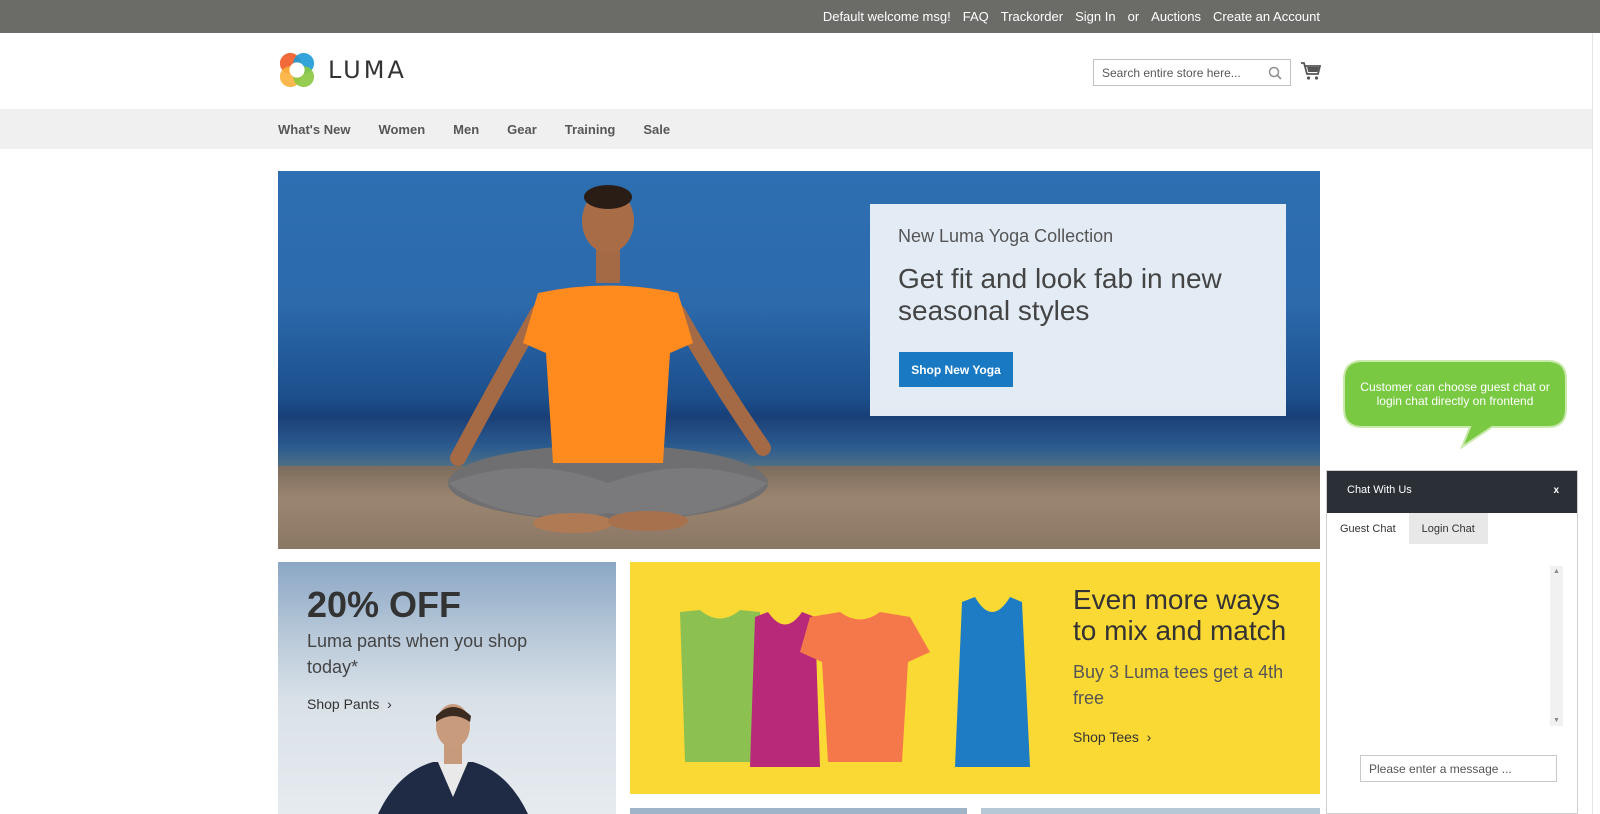  I want to click on man-model-image, so click(453, 759).